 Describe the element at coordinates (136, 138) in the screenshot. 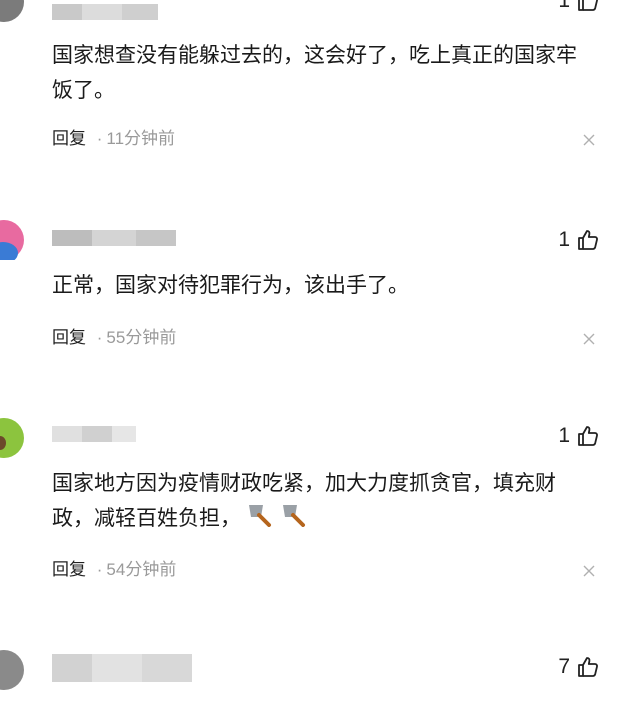

I see `timestamp: · 11分钟前` at that location.